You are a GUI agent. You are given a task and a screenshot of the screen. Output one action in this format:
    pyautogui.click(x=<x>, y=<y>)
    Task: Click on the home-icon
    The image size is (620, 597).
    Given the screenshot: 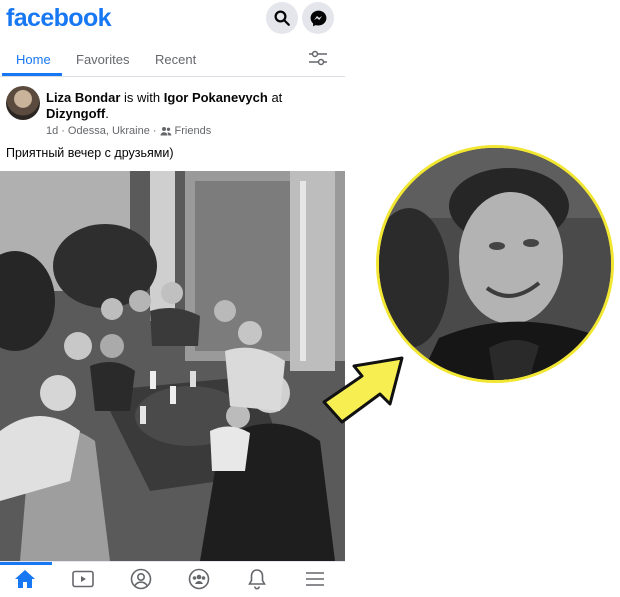 What is the action you would take?
    pyautogui.click(x=25, y=579)
    